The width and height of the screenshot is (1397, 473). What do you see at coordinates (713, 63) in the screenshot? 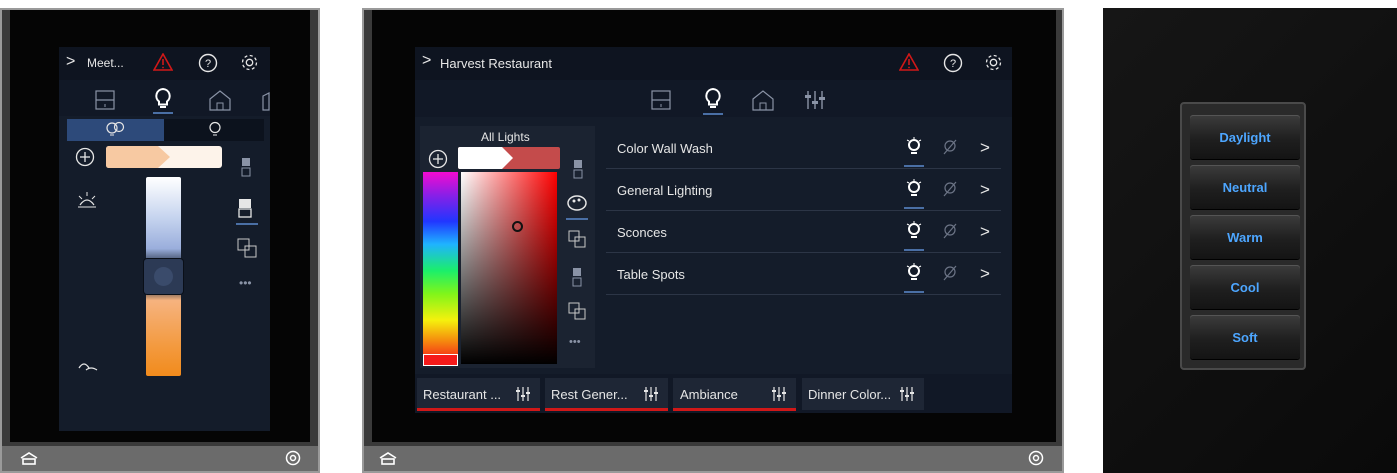
I see `panel2-header: > Harvest Restaurant ?` at bounding box center [713, 63].